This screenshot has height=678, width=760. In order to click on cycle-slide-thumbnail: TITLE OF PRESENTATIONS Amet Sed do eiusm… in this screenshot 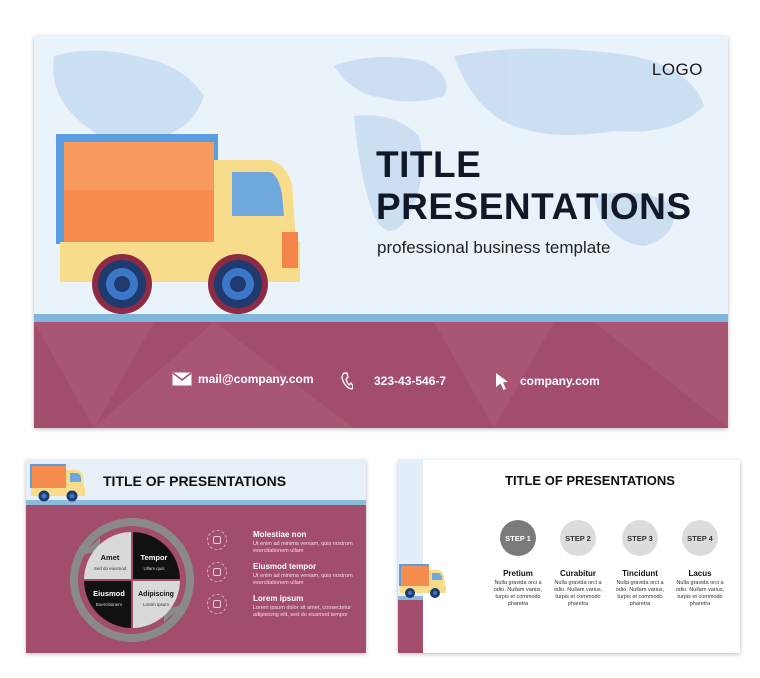, I will do `click(196, 556)`.